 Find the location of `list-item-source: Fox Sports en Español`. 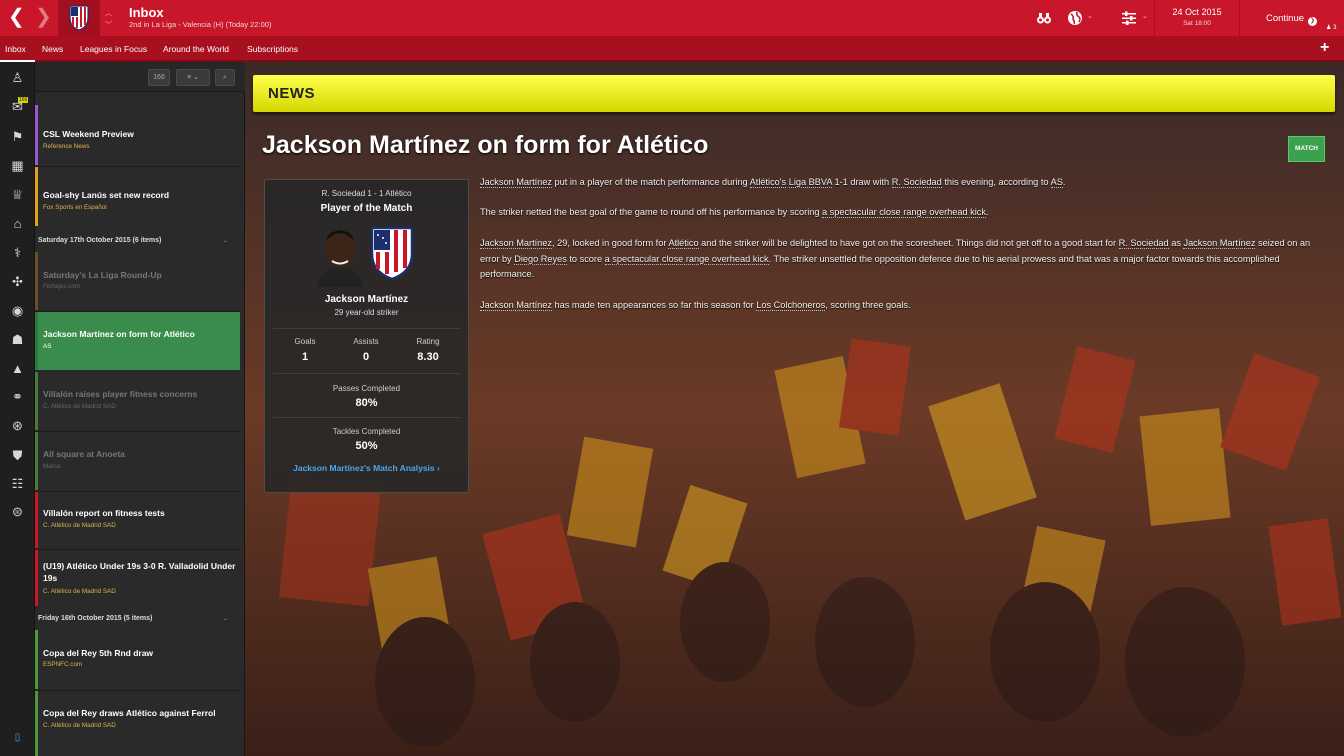

list-item-source: Fox Sports en Español is located at coordinates (75, 207).